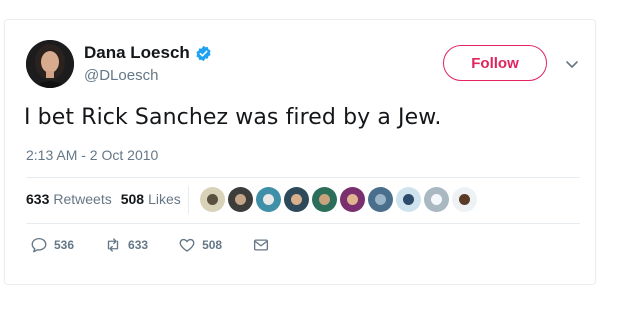 The image size is (618, 312). What do you see at coordinates (39, 245) in the screenshot?
I see `reply-icon` at bounding box center [39, 245].